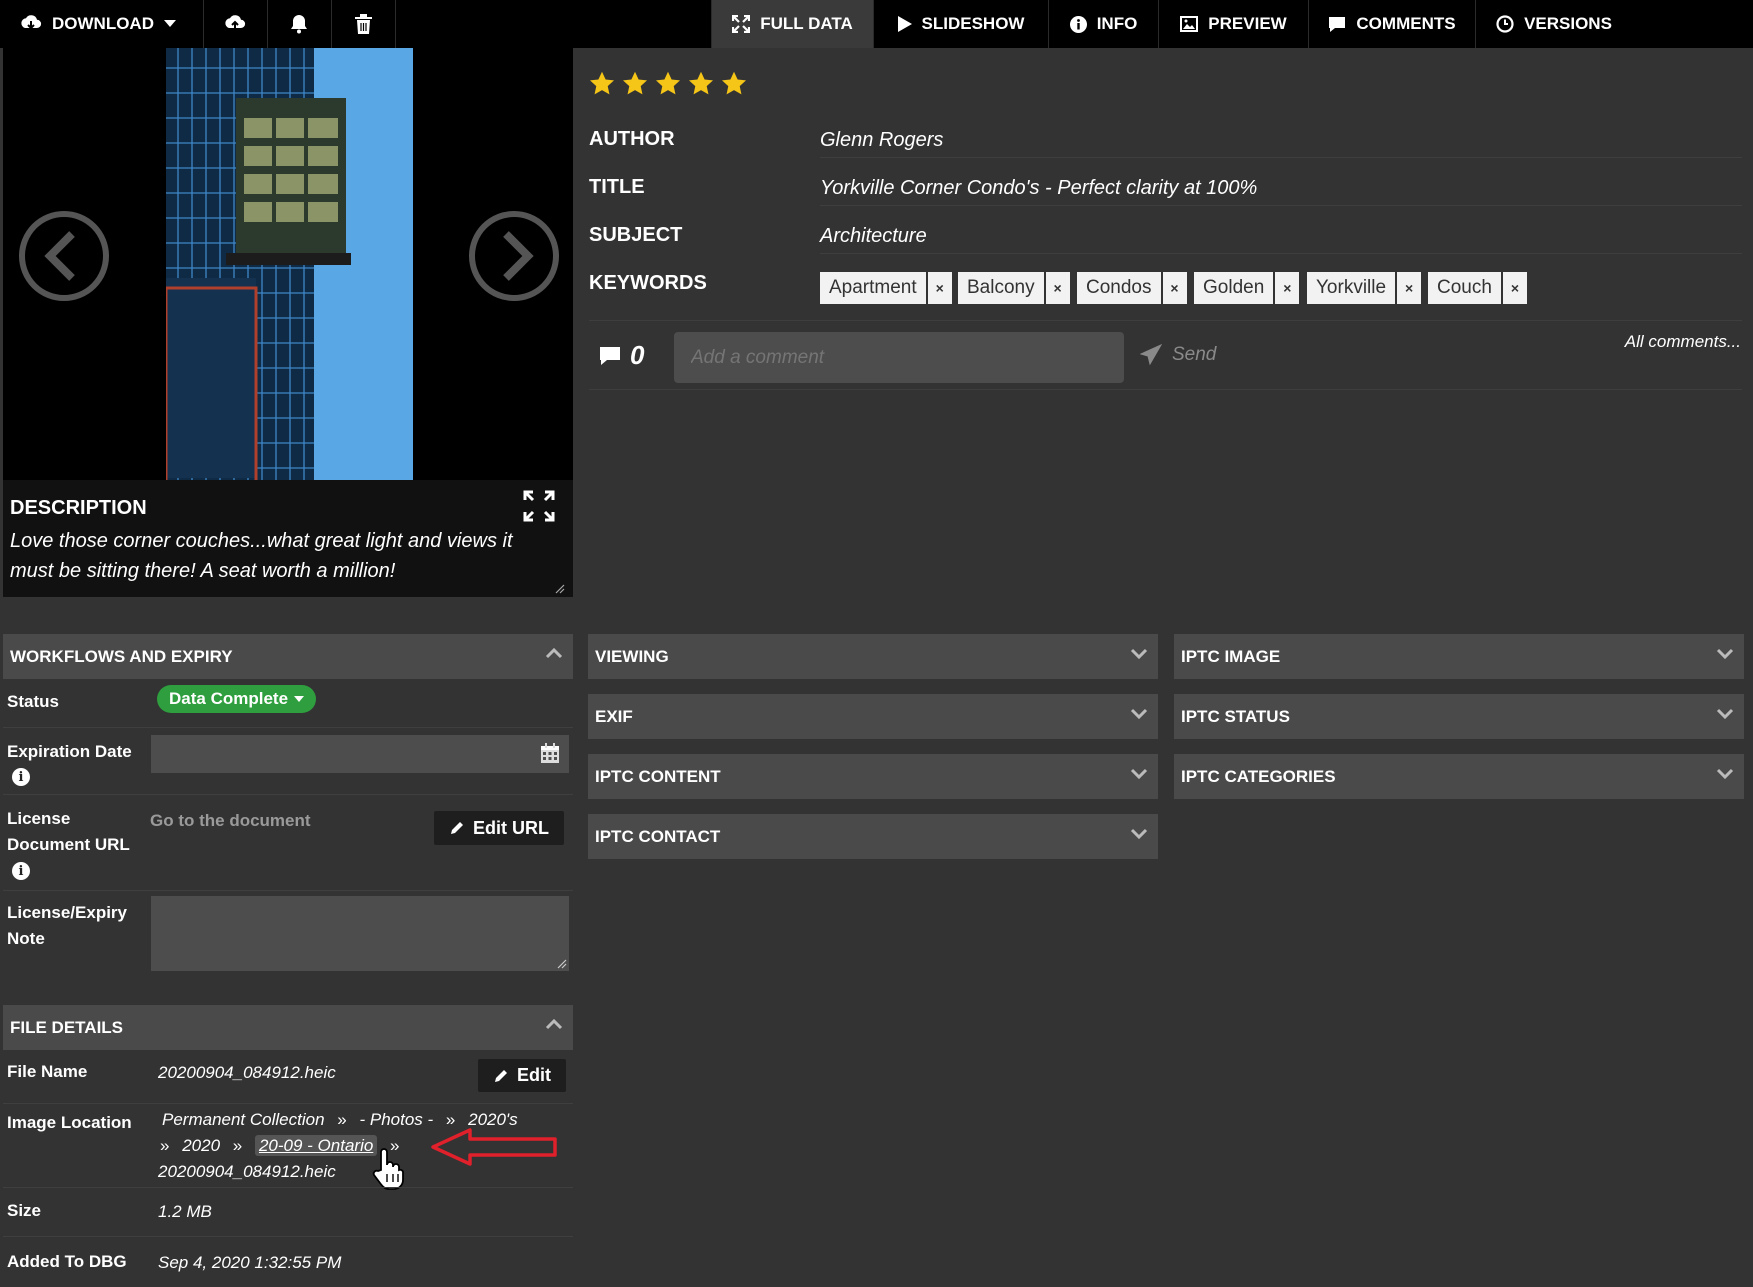 The width and height of the screenshot is (1753, 1287). What do you see at coordinates (1337, 24) in the screenshot?
I see `comment-icon` at bounding box center [1337, 24].